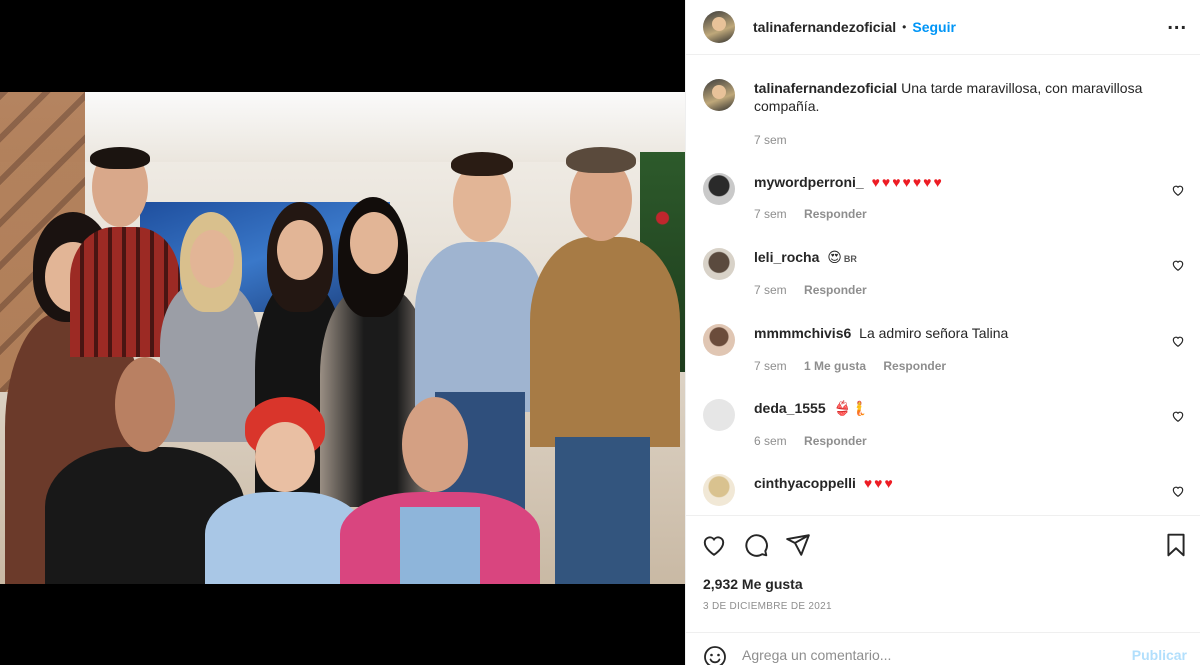  Describe the element at coordinates (719, 27) in the screenshot. I see `author-avatar` at that location.